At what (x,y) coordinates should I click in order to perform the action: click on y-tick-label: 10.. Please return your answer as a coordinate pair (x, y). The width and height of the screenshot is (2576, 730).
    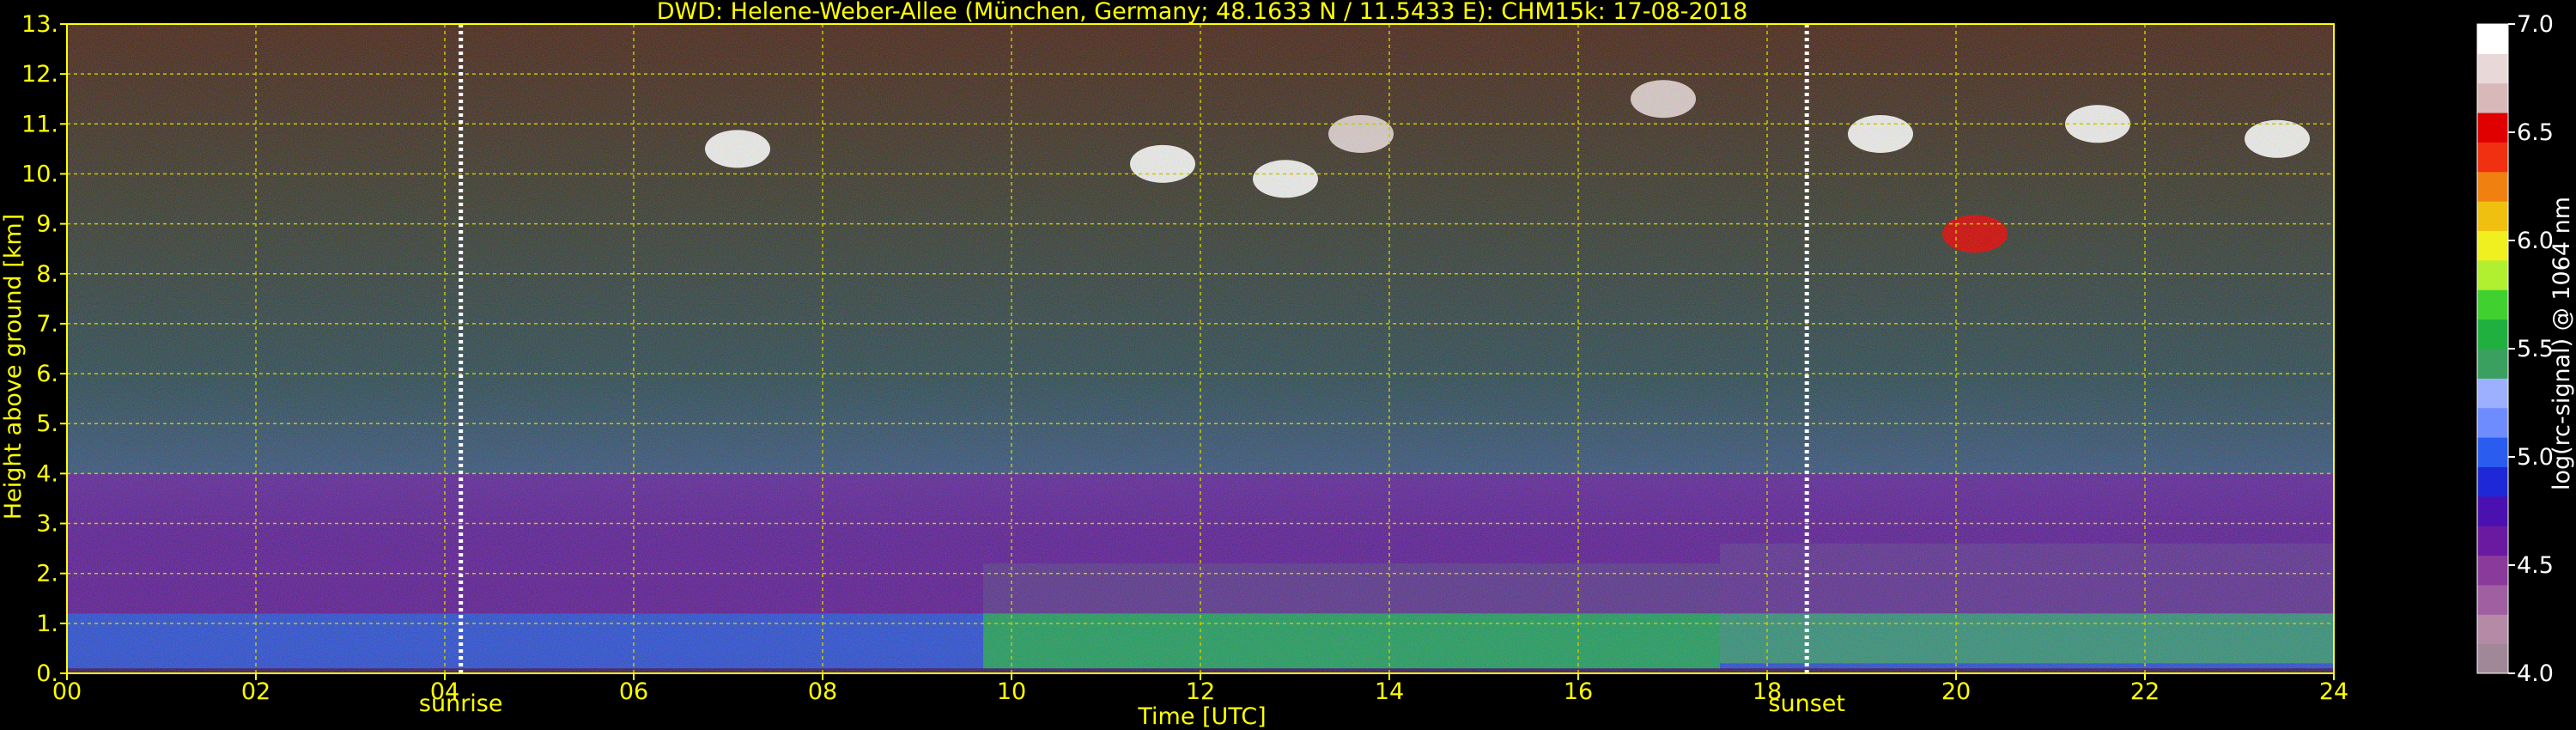
    Looking at the image, I should click on (40, 174).